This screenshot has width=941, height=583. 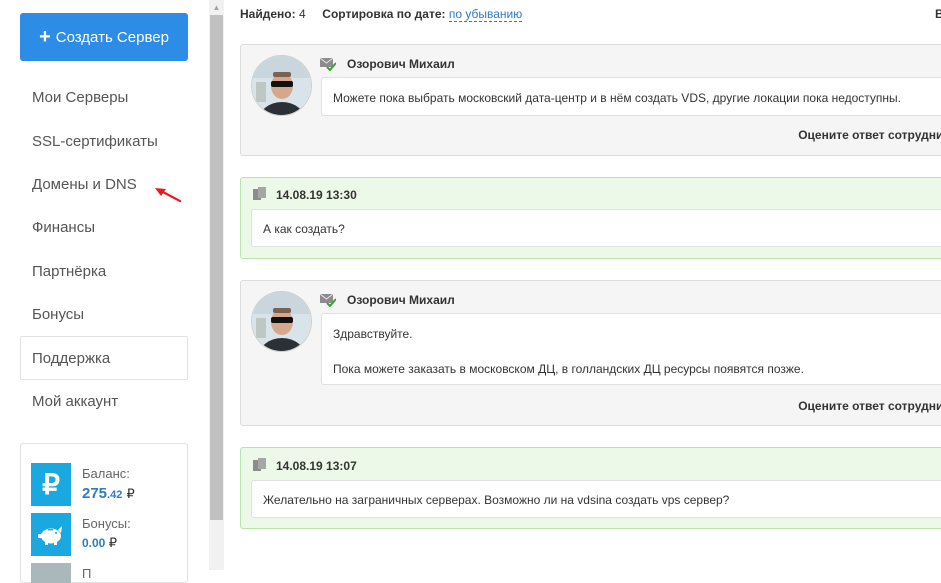 What do you see at coordinates (84, 184) in the screenshot?
I see `sidebar-item-label: Домены и DNS` at bounding box center [84, 184].